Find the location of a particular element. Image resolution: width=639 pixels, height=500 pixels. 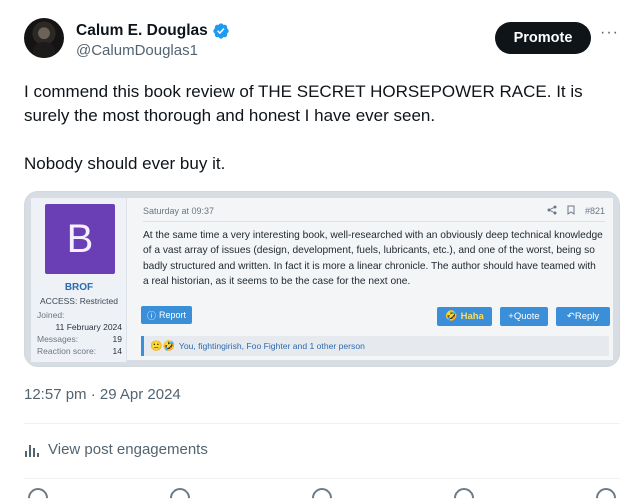

analytics-bars-icon is located at coordinates (32, 450).